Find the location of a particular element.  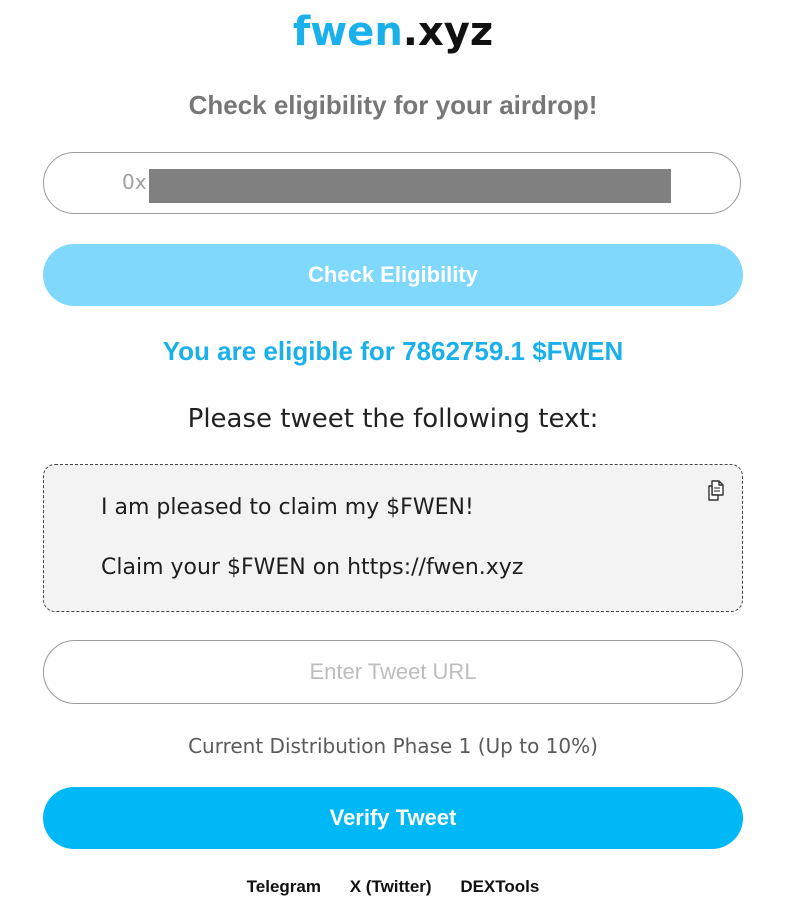

check-eligibility-button: Check Eligibility is located at coordinates (393, 275).